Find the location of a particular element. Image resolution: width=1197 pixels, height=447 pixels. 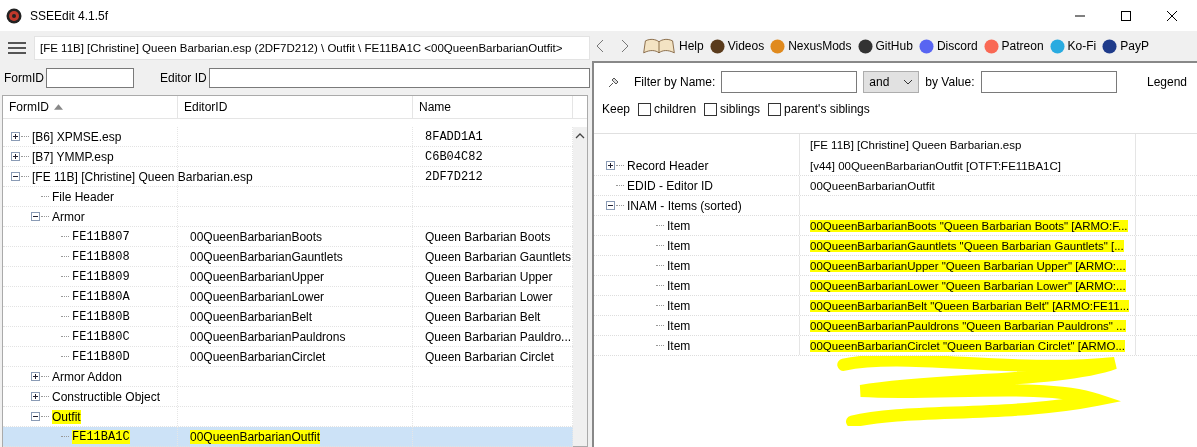

column-header: EditorID is located at coordinates (295, 107).